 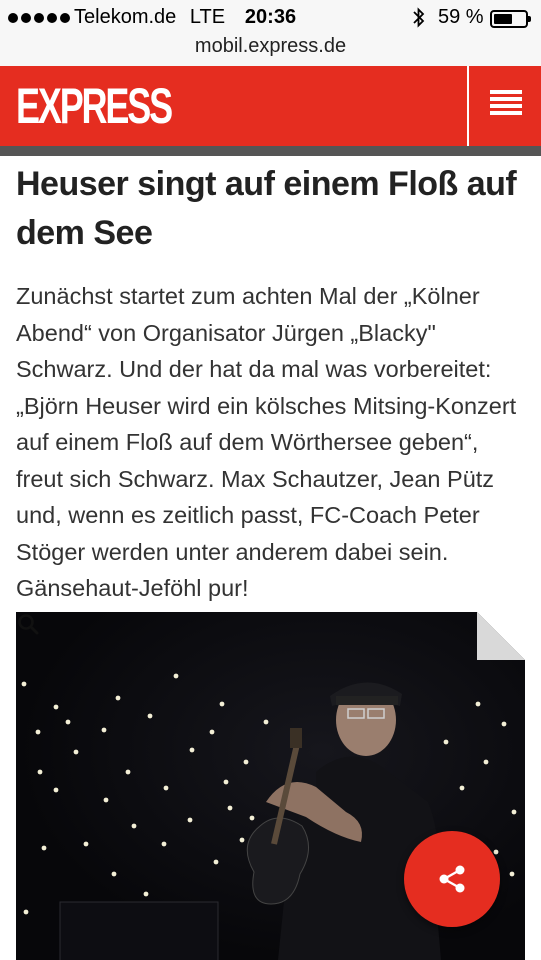 I want to click on header-separator, so click(x=270, y=151).